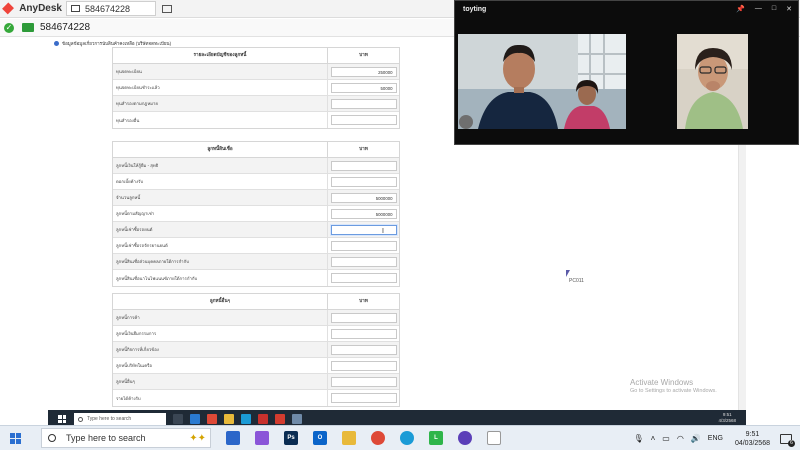 This screenshot has width=800, height=451. I want to click on table-row: ลูกหนี้เช่าซื้อรถยนต์, so click(256, 230).